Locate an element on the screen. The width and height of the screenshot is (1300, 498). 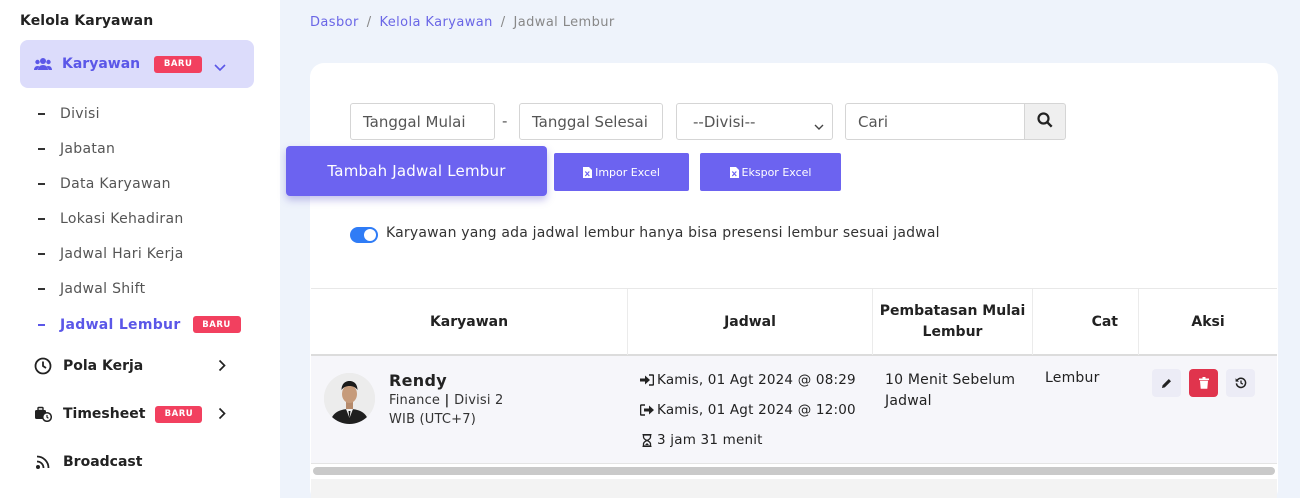
column-header-cat: Cat is located at coordinates (1086, 322).